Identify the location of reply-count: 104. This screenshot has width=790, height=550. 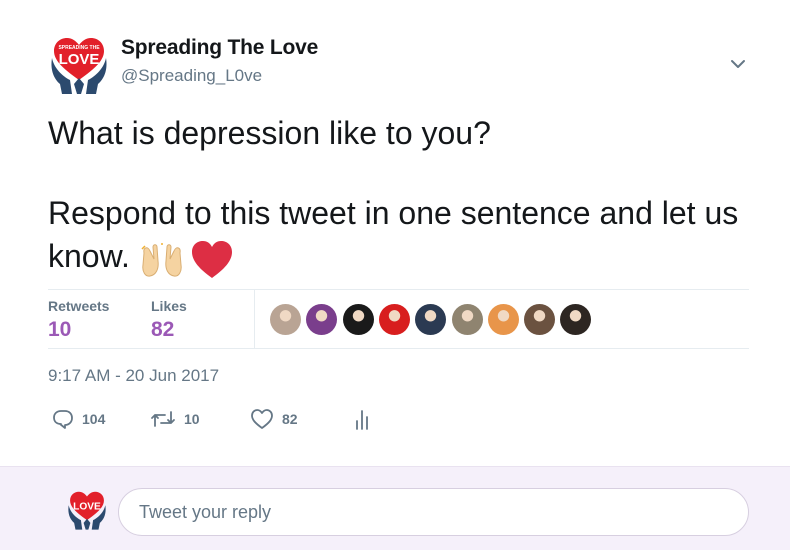
(94, 419).